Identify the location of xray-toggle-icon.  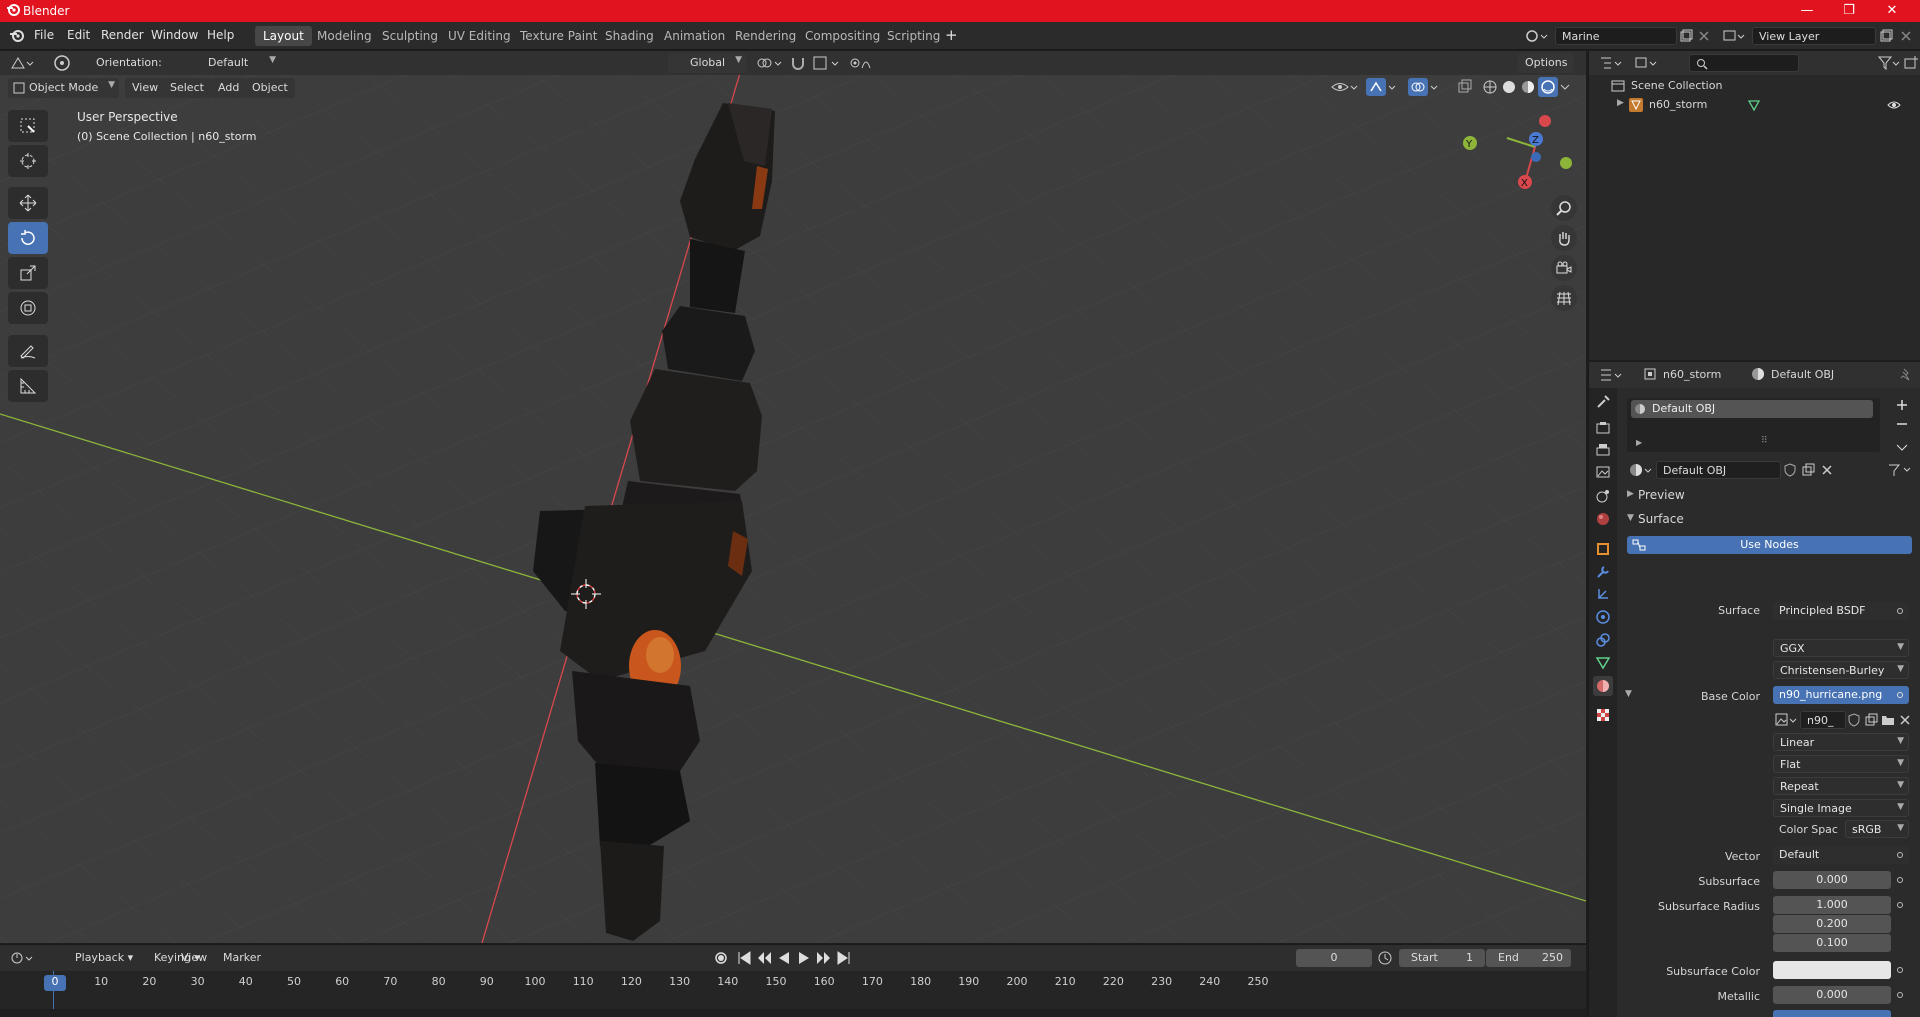
(1465, 87).